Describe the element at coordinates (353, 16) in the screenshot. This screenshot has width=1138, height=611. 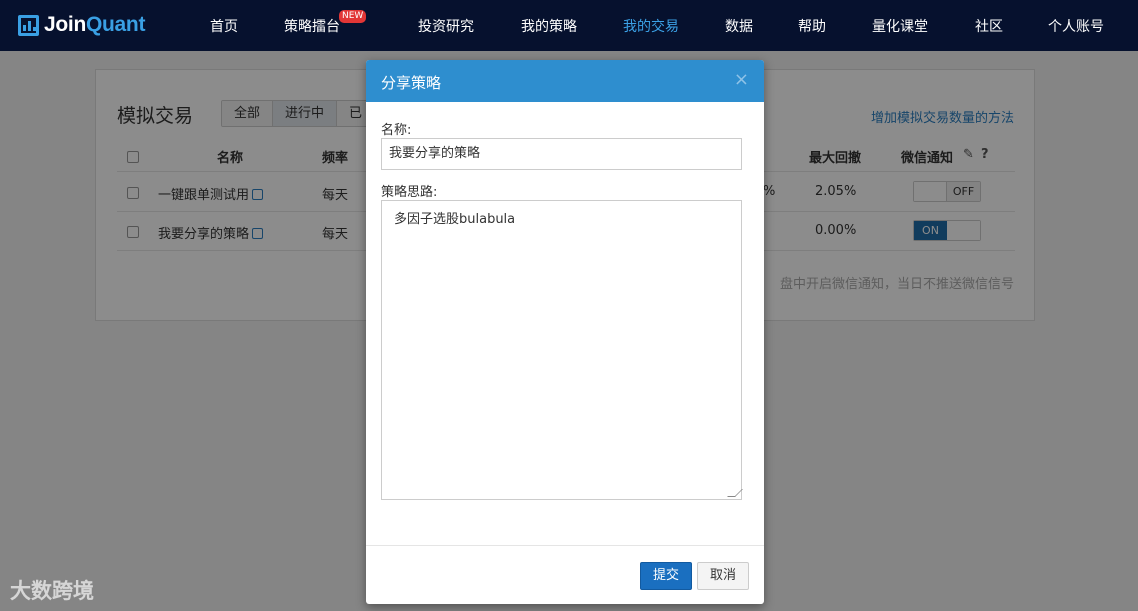
I see `new-badge: NEW` at that location.